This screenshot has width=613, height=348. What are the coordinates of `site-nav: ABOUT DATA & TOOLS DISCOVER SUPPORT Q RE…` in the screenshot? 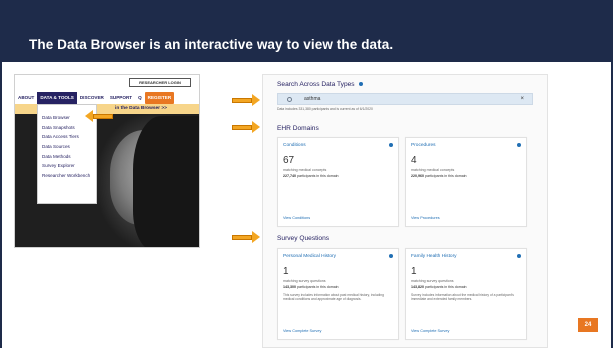 It's located at (107, 98).